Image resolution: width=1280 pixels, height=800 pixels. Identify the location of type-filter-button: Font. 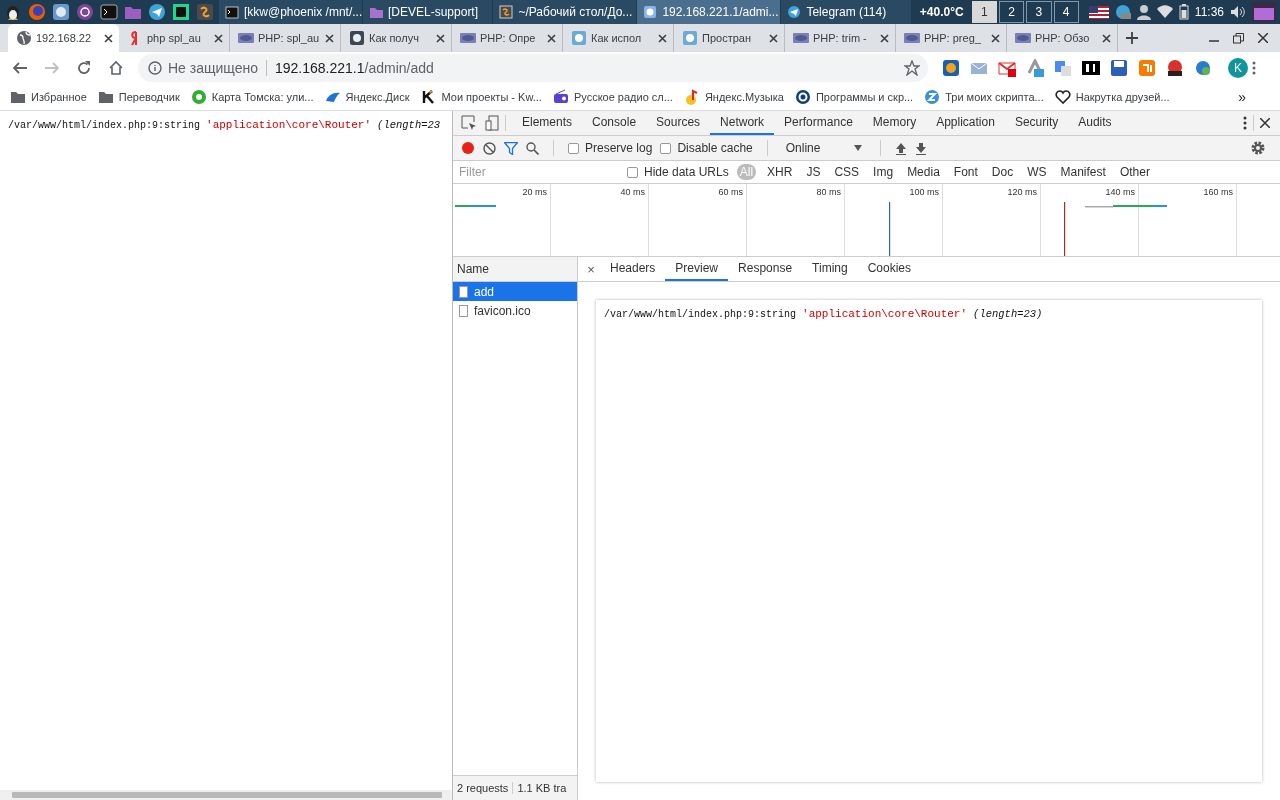
(965, 172).